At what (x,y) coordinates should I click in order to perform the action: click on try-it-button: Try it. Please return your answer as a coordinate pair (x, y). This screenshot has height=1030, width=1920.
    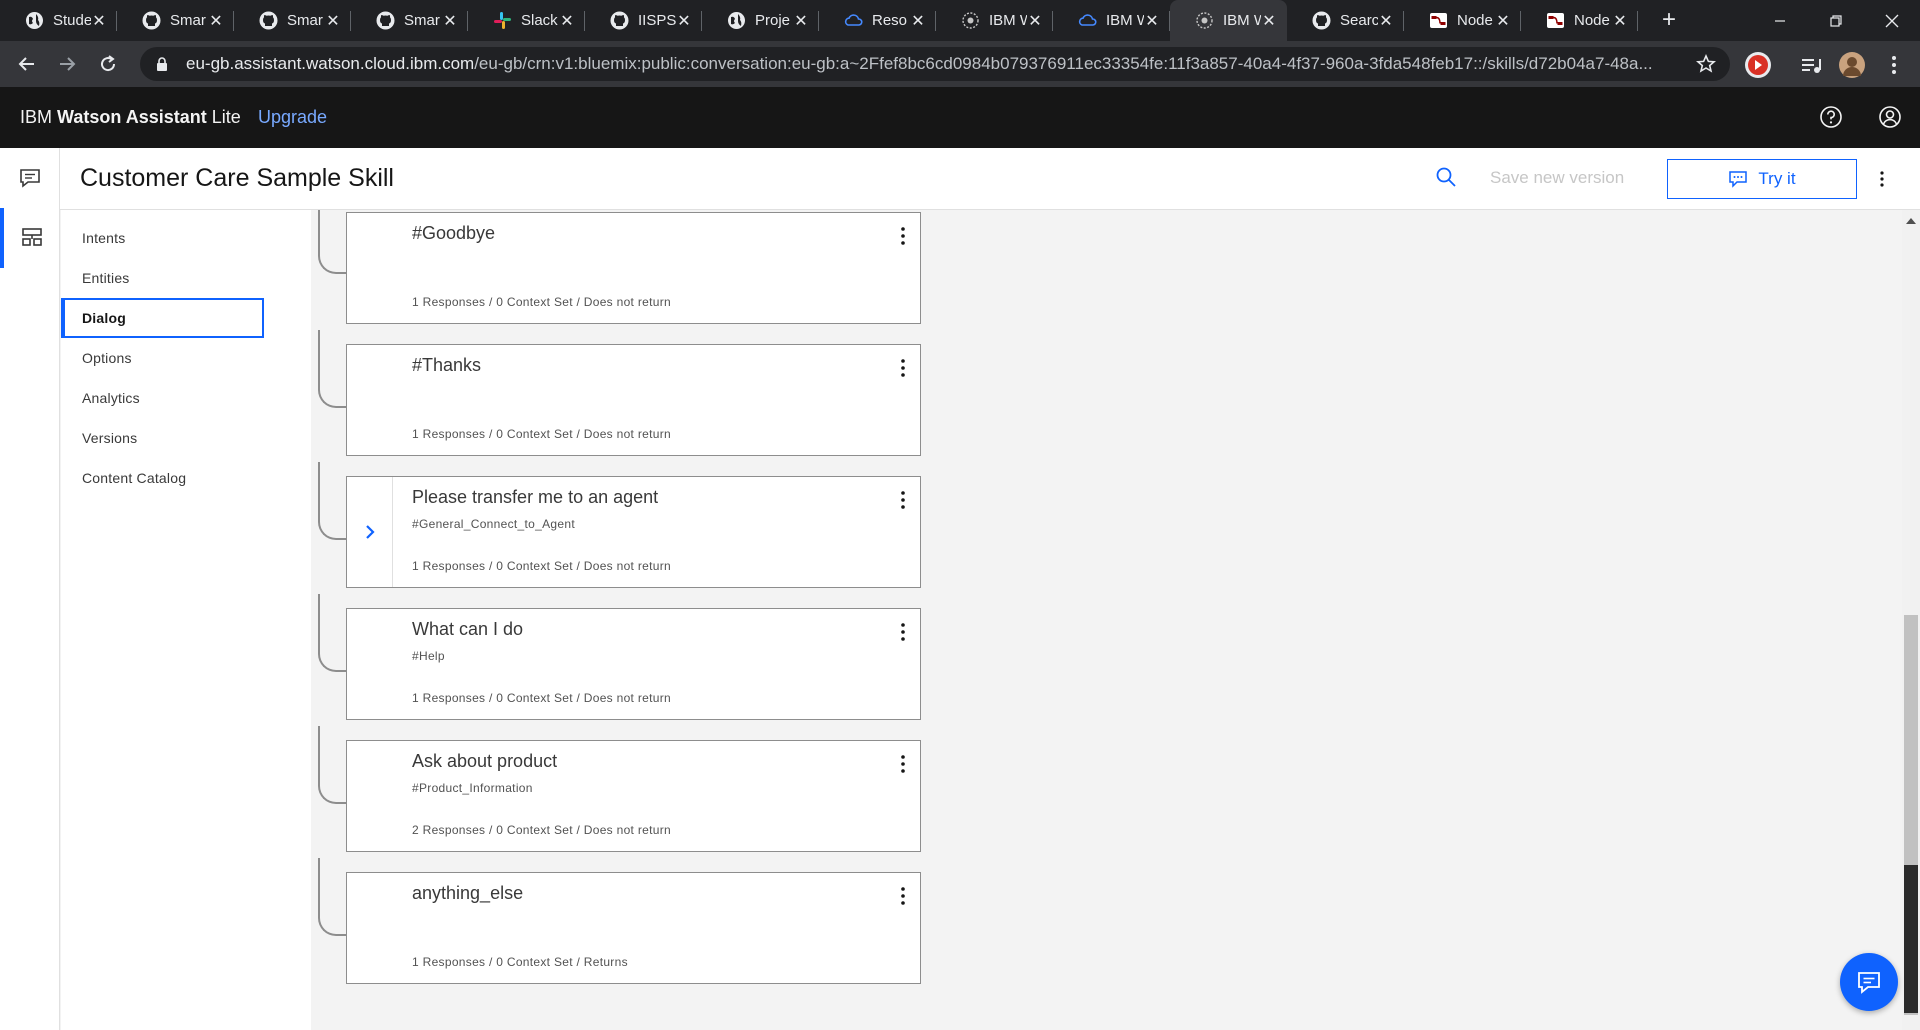
    Looking at the image, I should click on (1762, 179).